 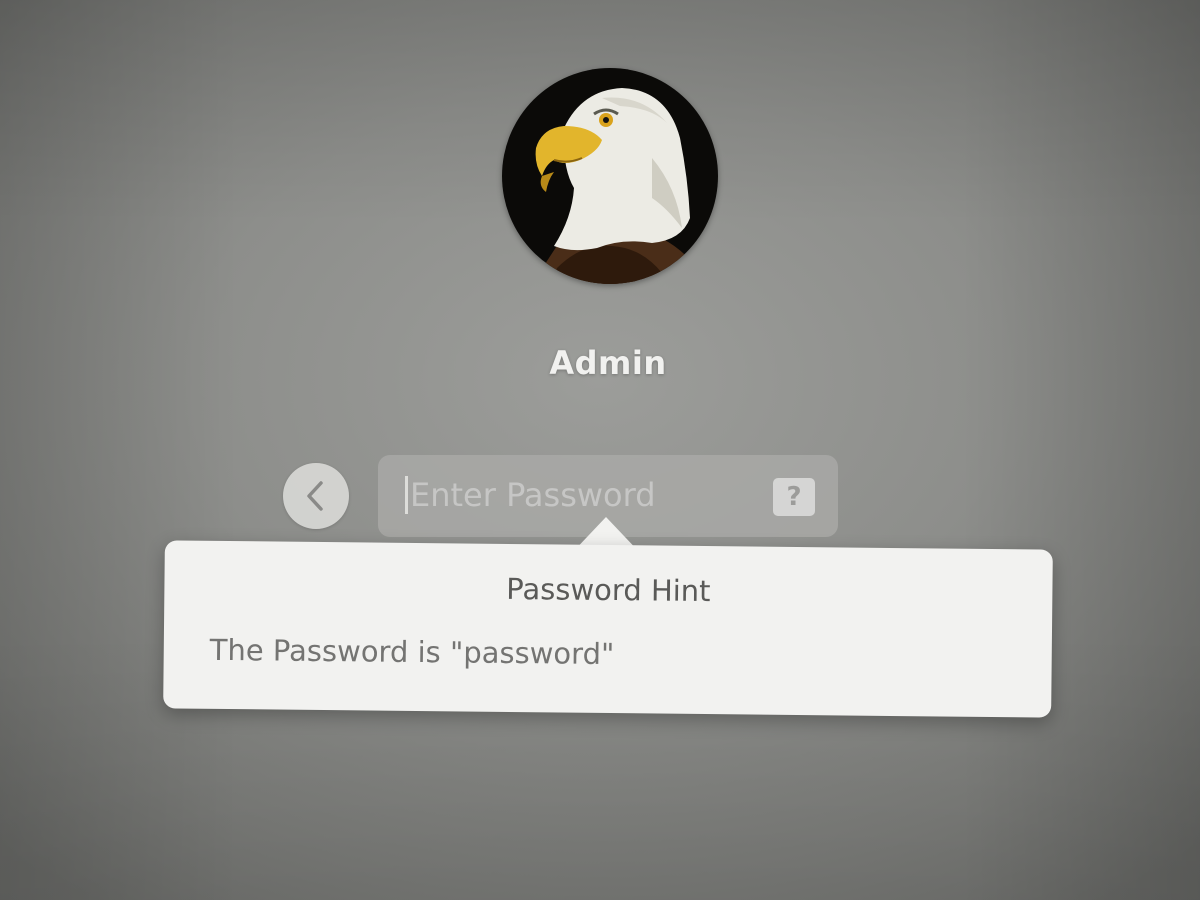 What do you see at coordinates (608, 363) in the screenshot?
I see `username-label: Admin` at bounding box center [608, 363].